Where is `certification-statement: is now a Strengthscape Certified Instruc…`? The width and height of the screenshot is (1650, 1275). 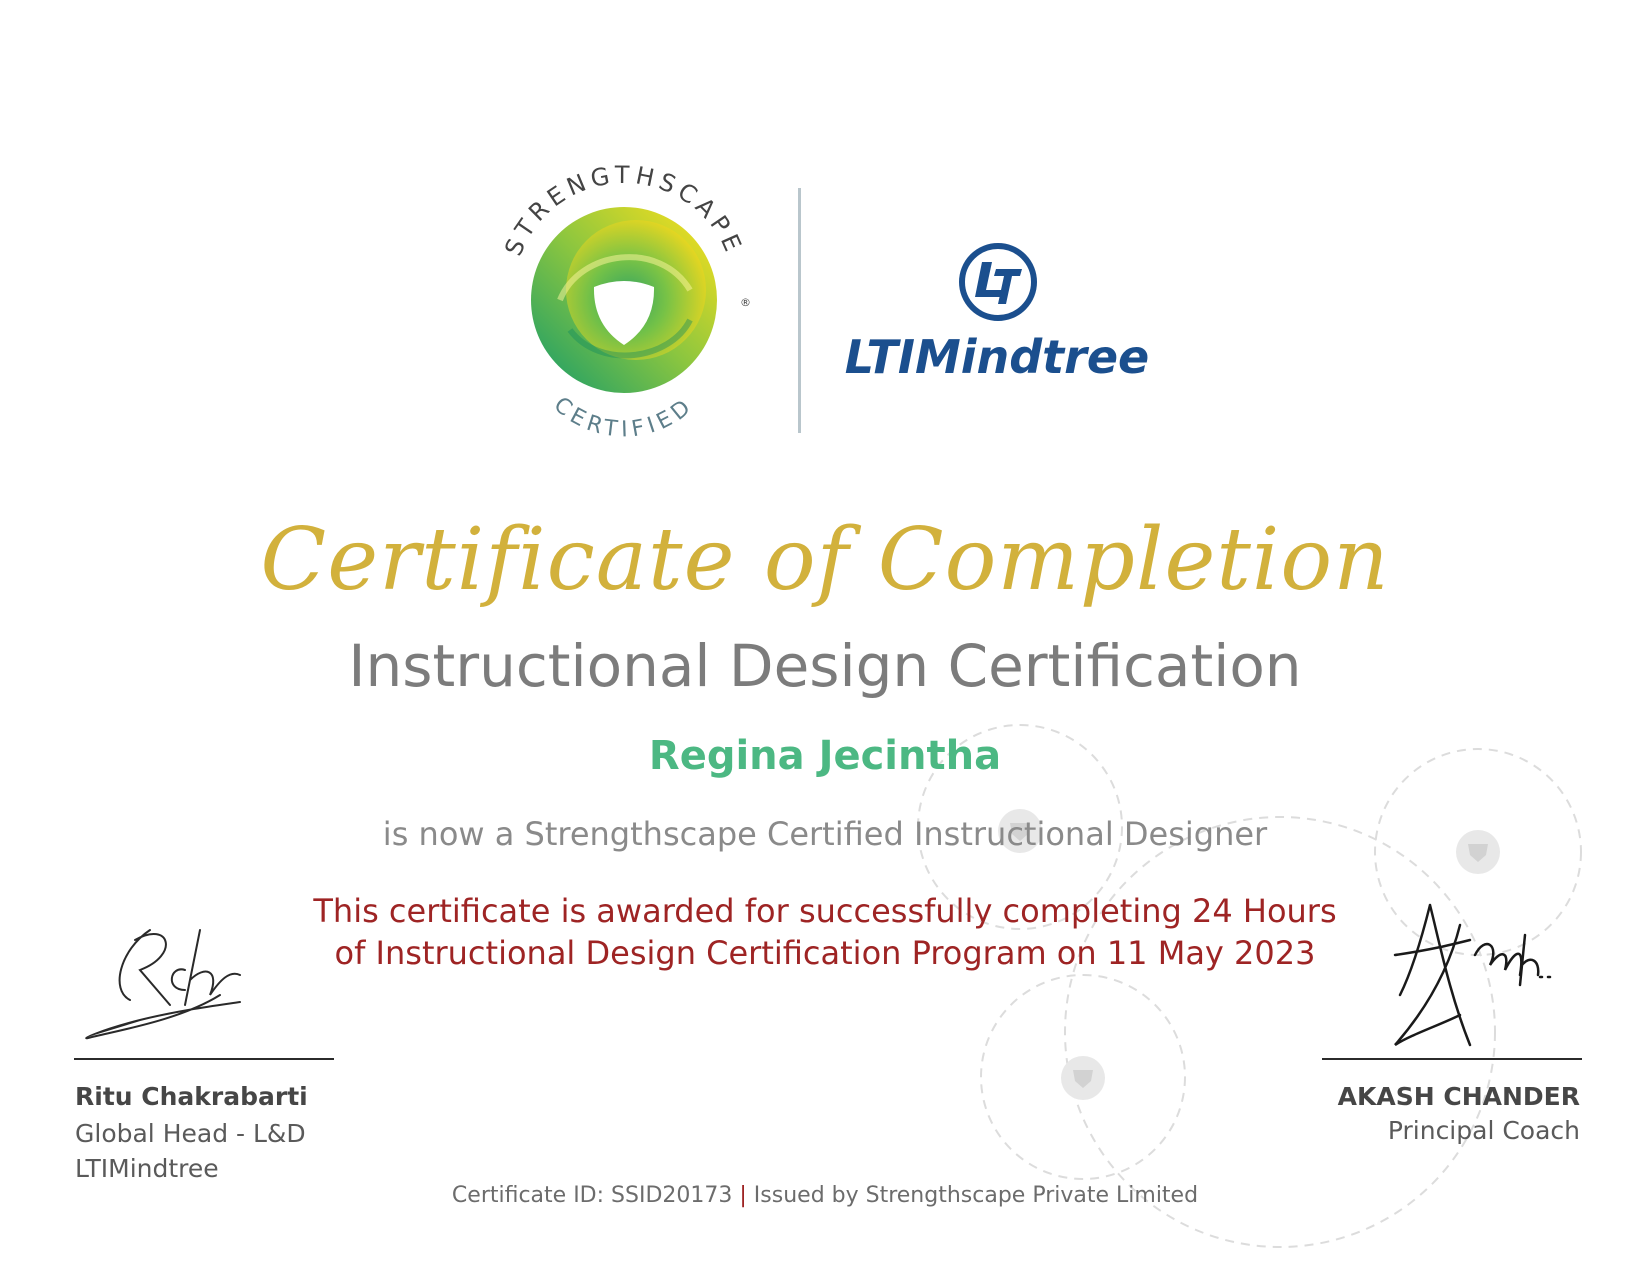 certification-statement: is now a Strengthscape Certified Instruc… is located at coordinates (825, 834).